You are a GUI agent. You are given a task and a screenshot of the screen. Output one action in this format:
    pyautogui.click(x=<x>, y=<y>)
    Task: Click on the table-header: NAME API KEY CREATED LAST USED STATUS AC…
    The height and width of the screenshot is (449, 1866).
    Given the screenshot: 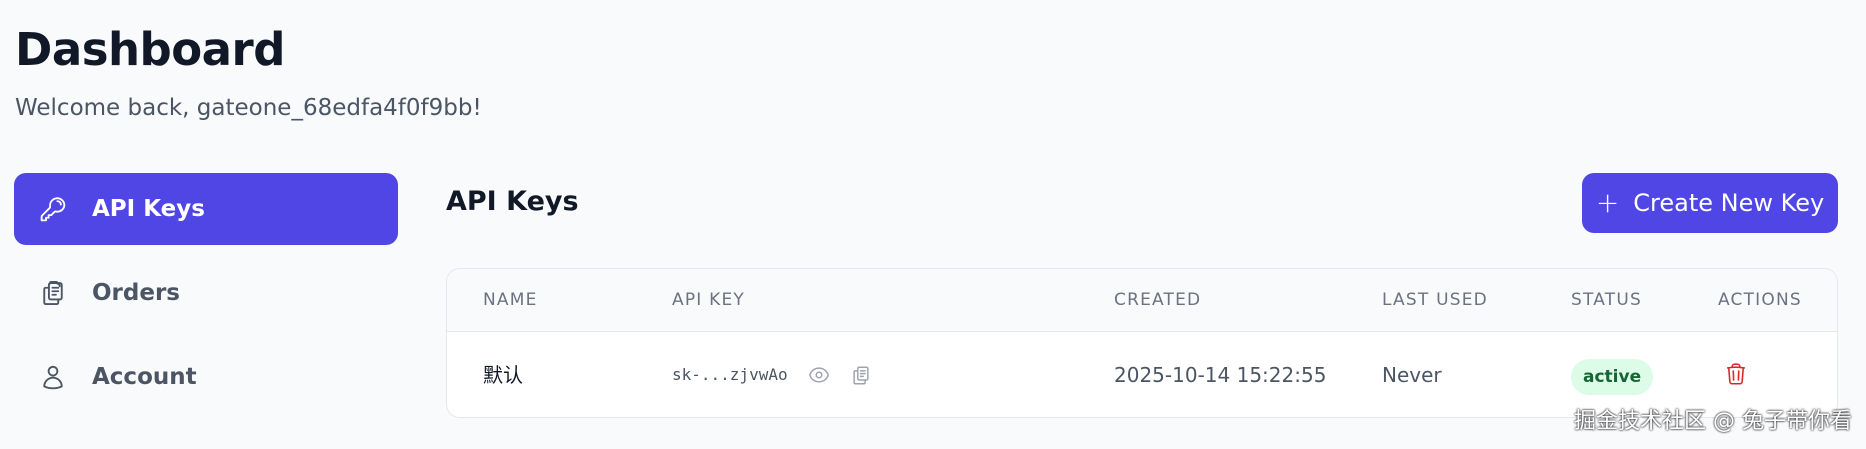 What is the action you would take?
    pyautogui.click(x=1142, y=300)
    